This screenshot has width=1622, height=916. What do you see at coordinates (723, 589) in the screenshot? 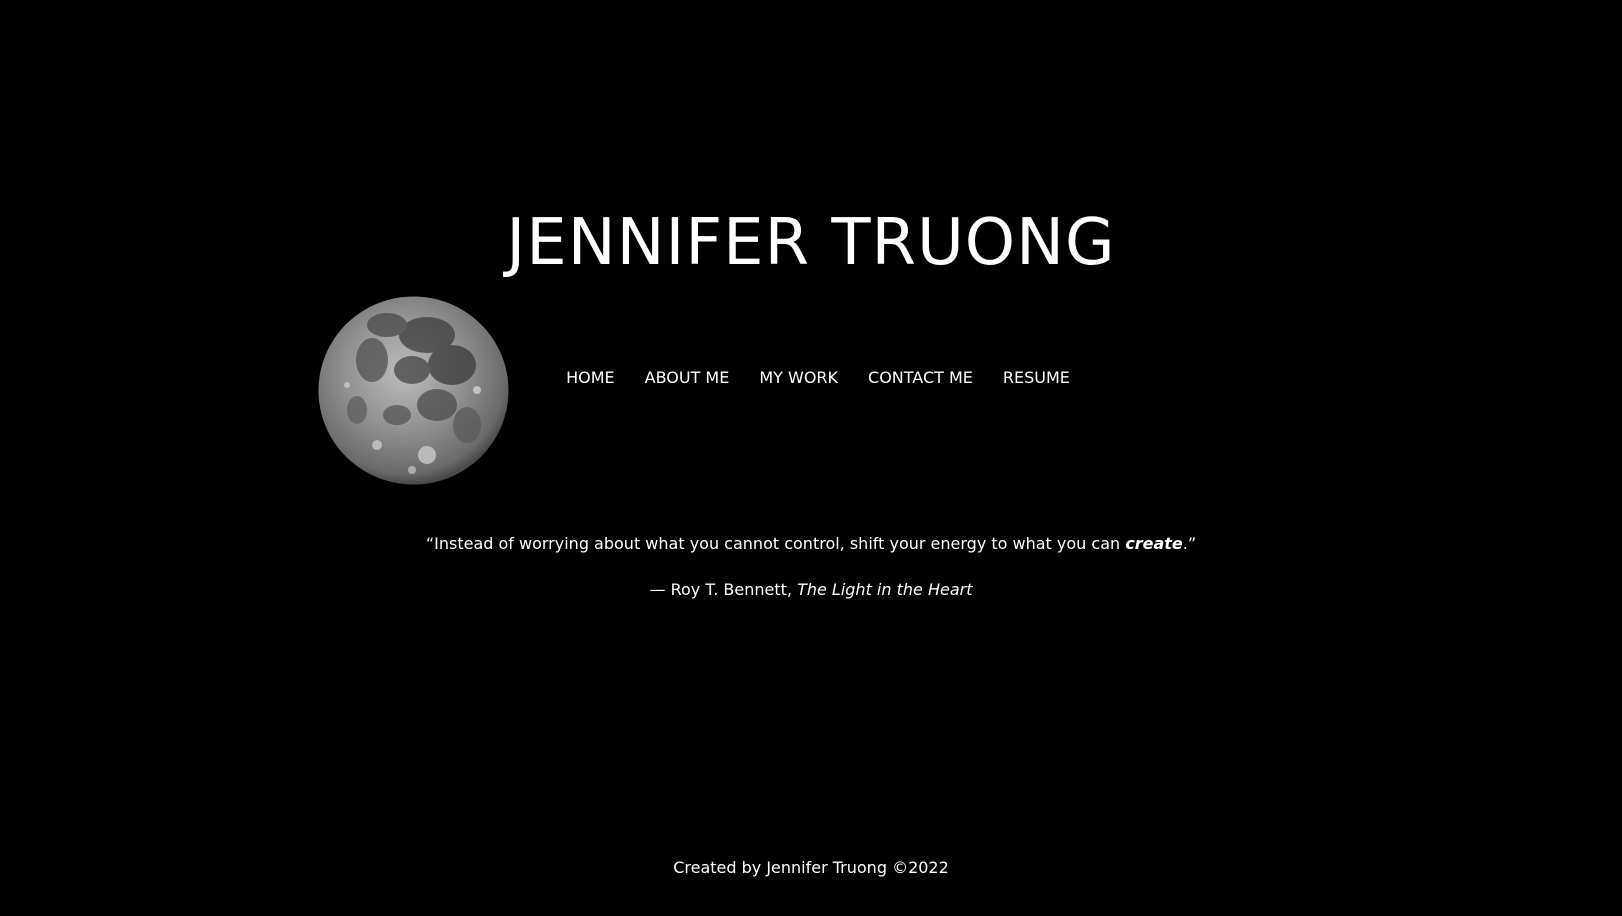
I see `attribution-author: — Roy T. Bennett,` at bounding box center [723, 589].